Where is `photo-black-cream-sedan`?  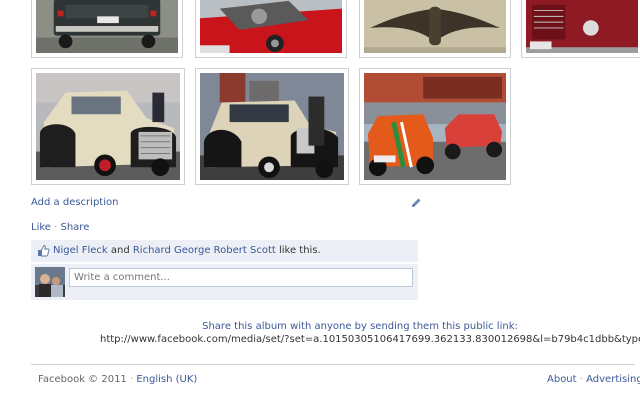 photo-black-cream-sedan is located at coordinates (272, 126).